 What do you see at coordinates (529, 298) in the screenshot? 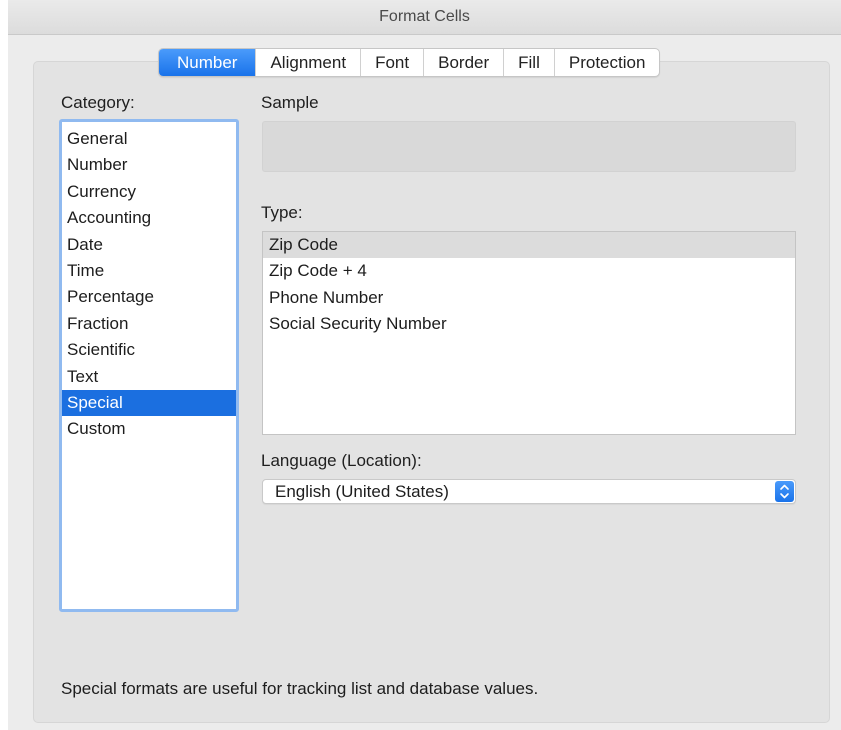
I see `type-item-phone-number: Phone Number` at bounding box center [529, 298].